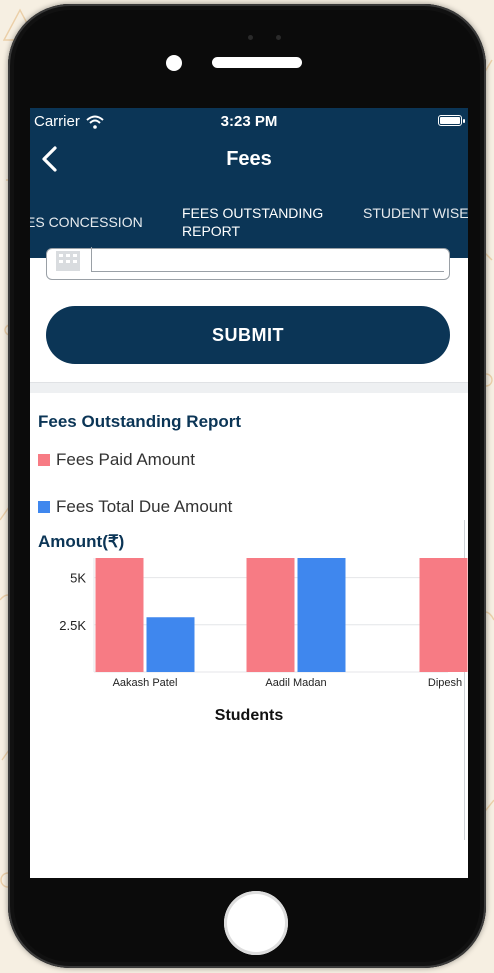 This screenshot has height=973, width=494. What do you see at coordinates (44, 507) in the screenshot?
I see `legend-swatch-due` at bounding box center [44, 507].